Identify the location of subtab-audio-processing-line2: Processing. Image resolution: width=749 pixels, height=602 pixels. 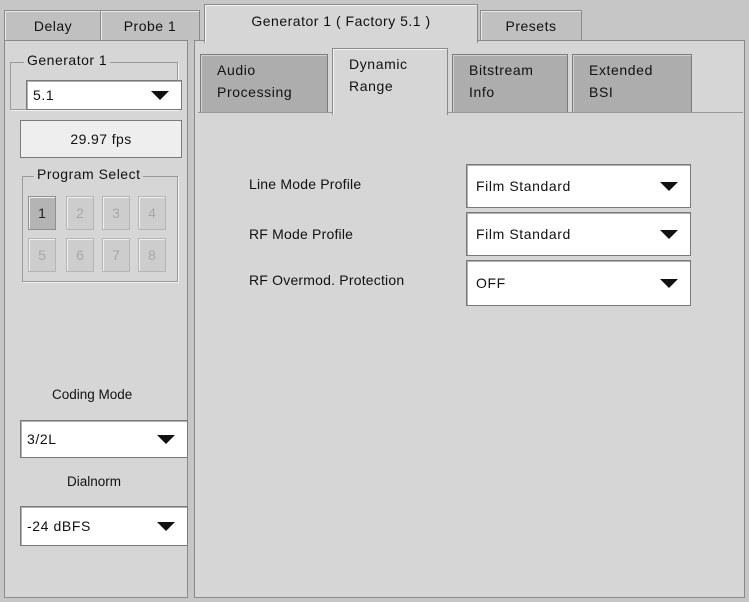
(255, 92).